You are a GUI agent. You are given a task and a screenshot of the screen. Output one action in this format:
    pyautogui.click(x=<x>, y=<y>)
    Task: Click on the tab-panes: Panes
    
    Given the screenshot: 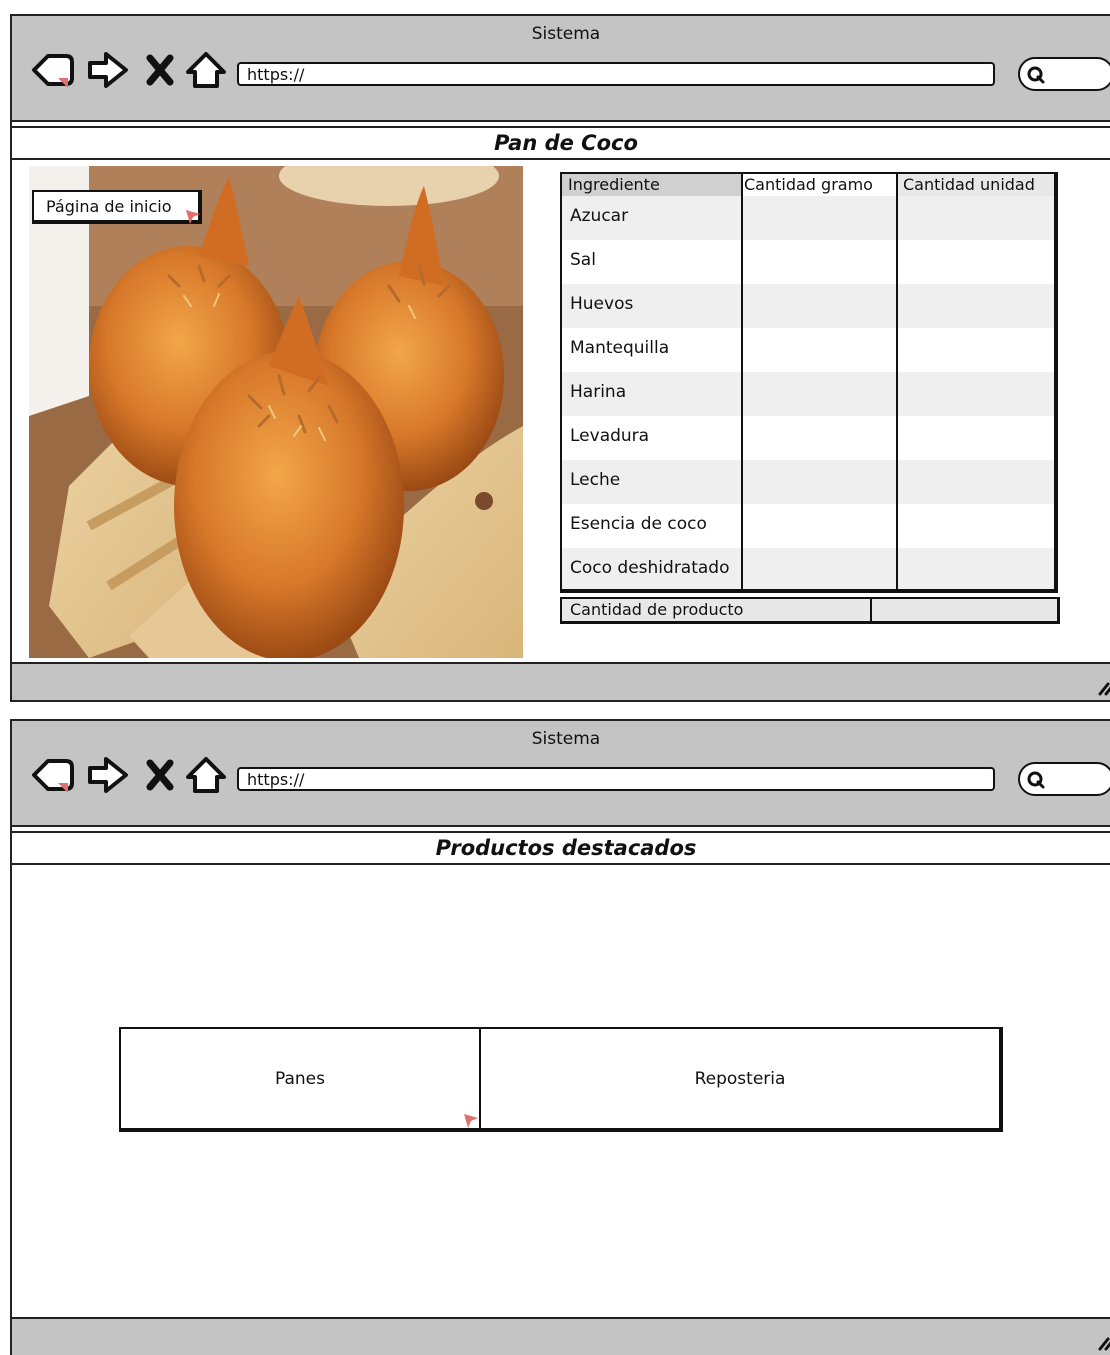 What is the action you would take?
    pyautogui.click(x=301, y=1078)
    